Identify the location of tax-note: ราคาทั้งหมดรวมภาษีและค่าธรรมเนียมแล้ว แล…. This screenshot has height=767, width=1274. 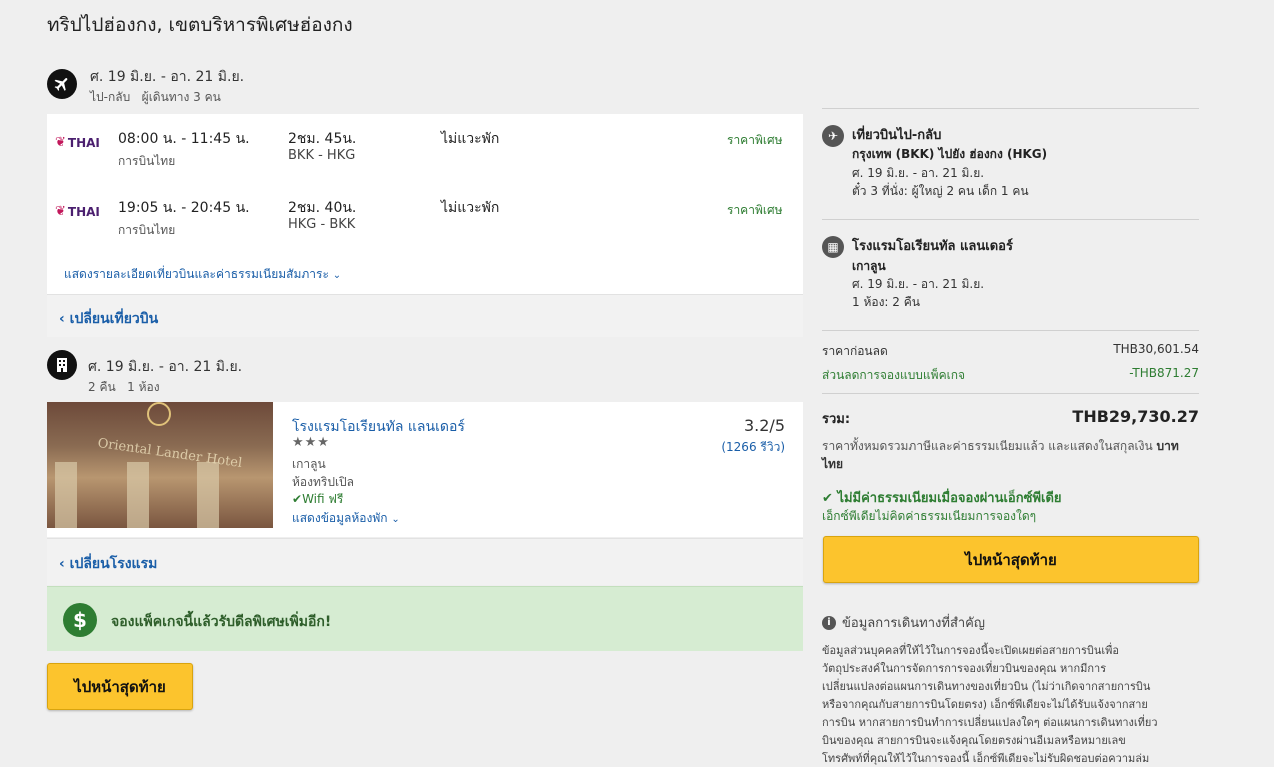
(1000, 455).